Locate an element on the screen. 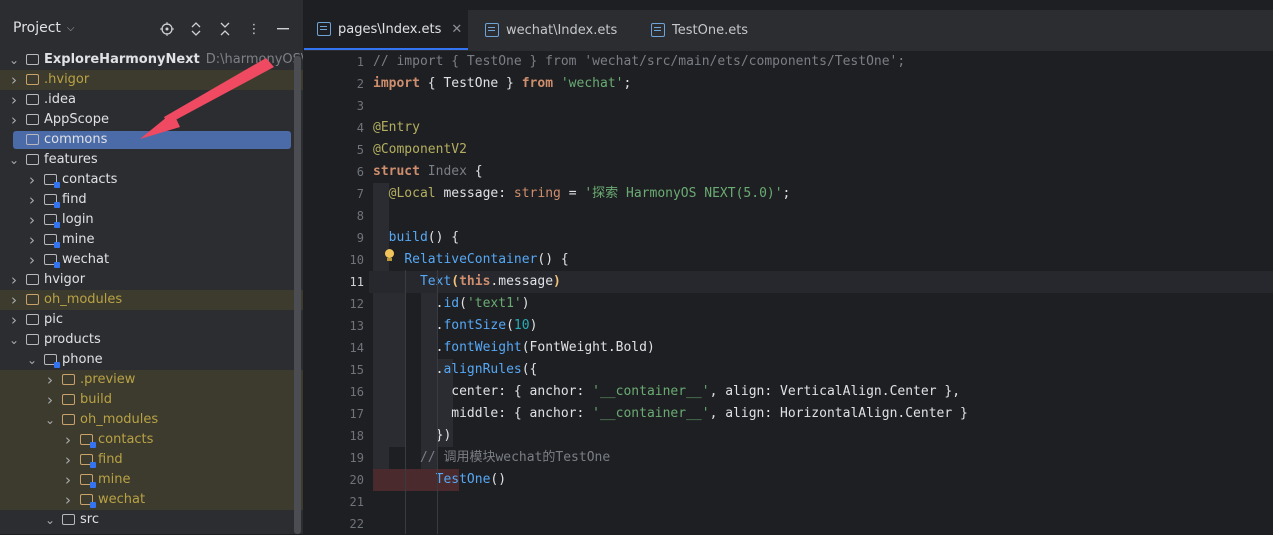 The image size is (1273, 535). code-token: () is located at coordinates (498, 479).